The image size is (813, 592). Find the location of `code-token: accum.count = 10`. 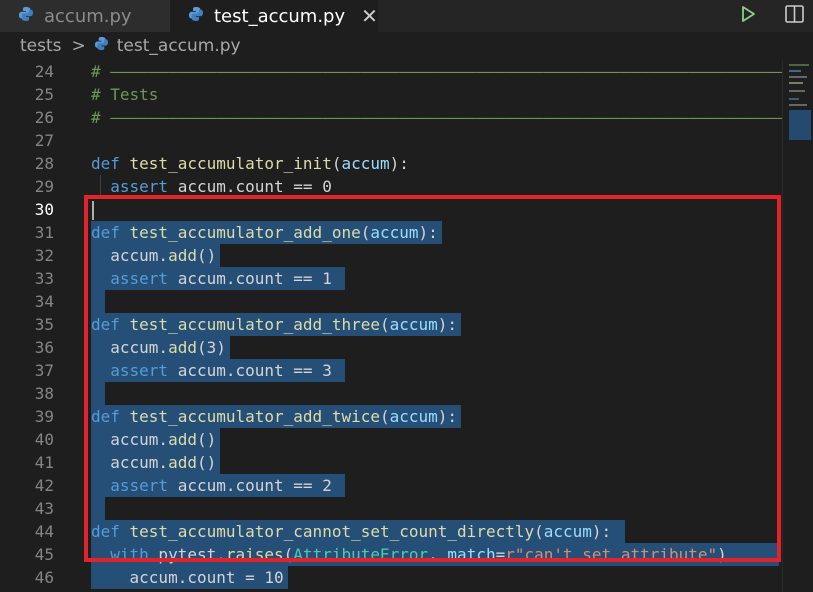

code-token: accum.count = 10 is located at coordinates (187, 577).